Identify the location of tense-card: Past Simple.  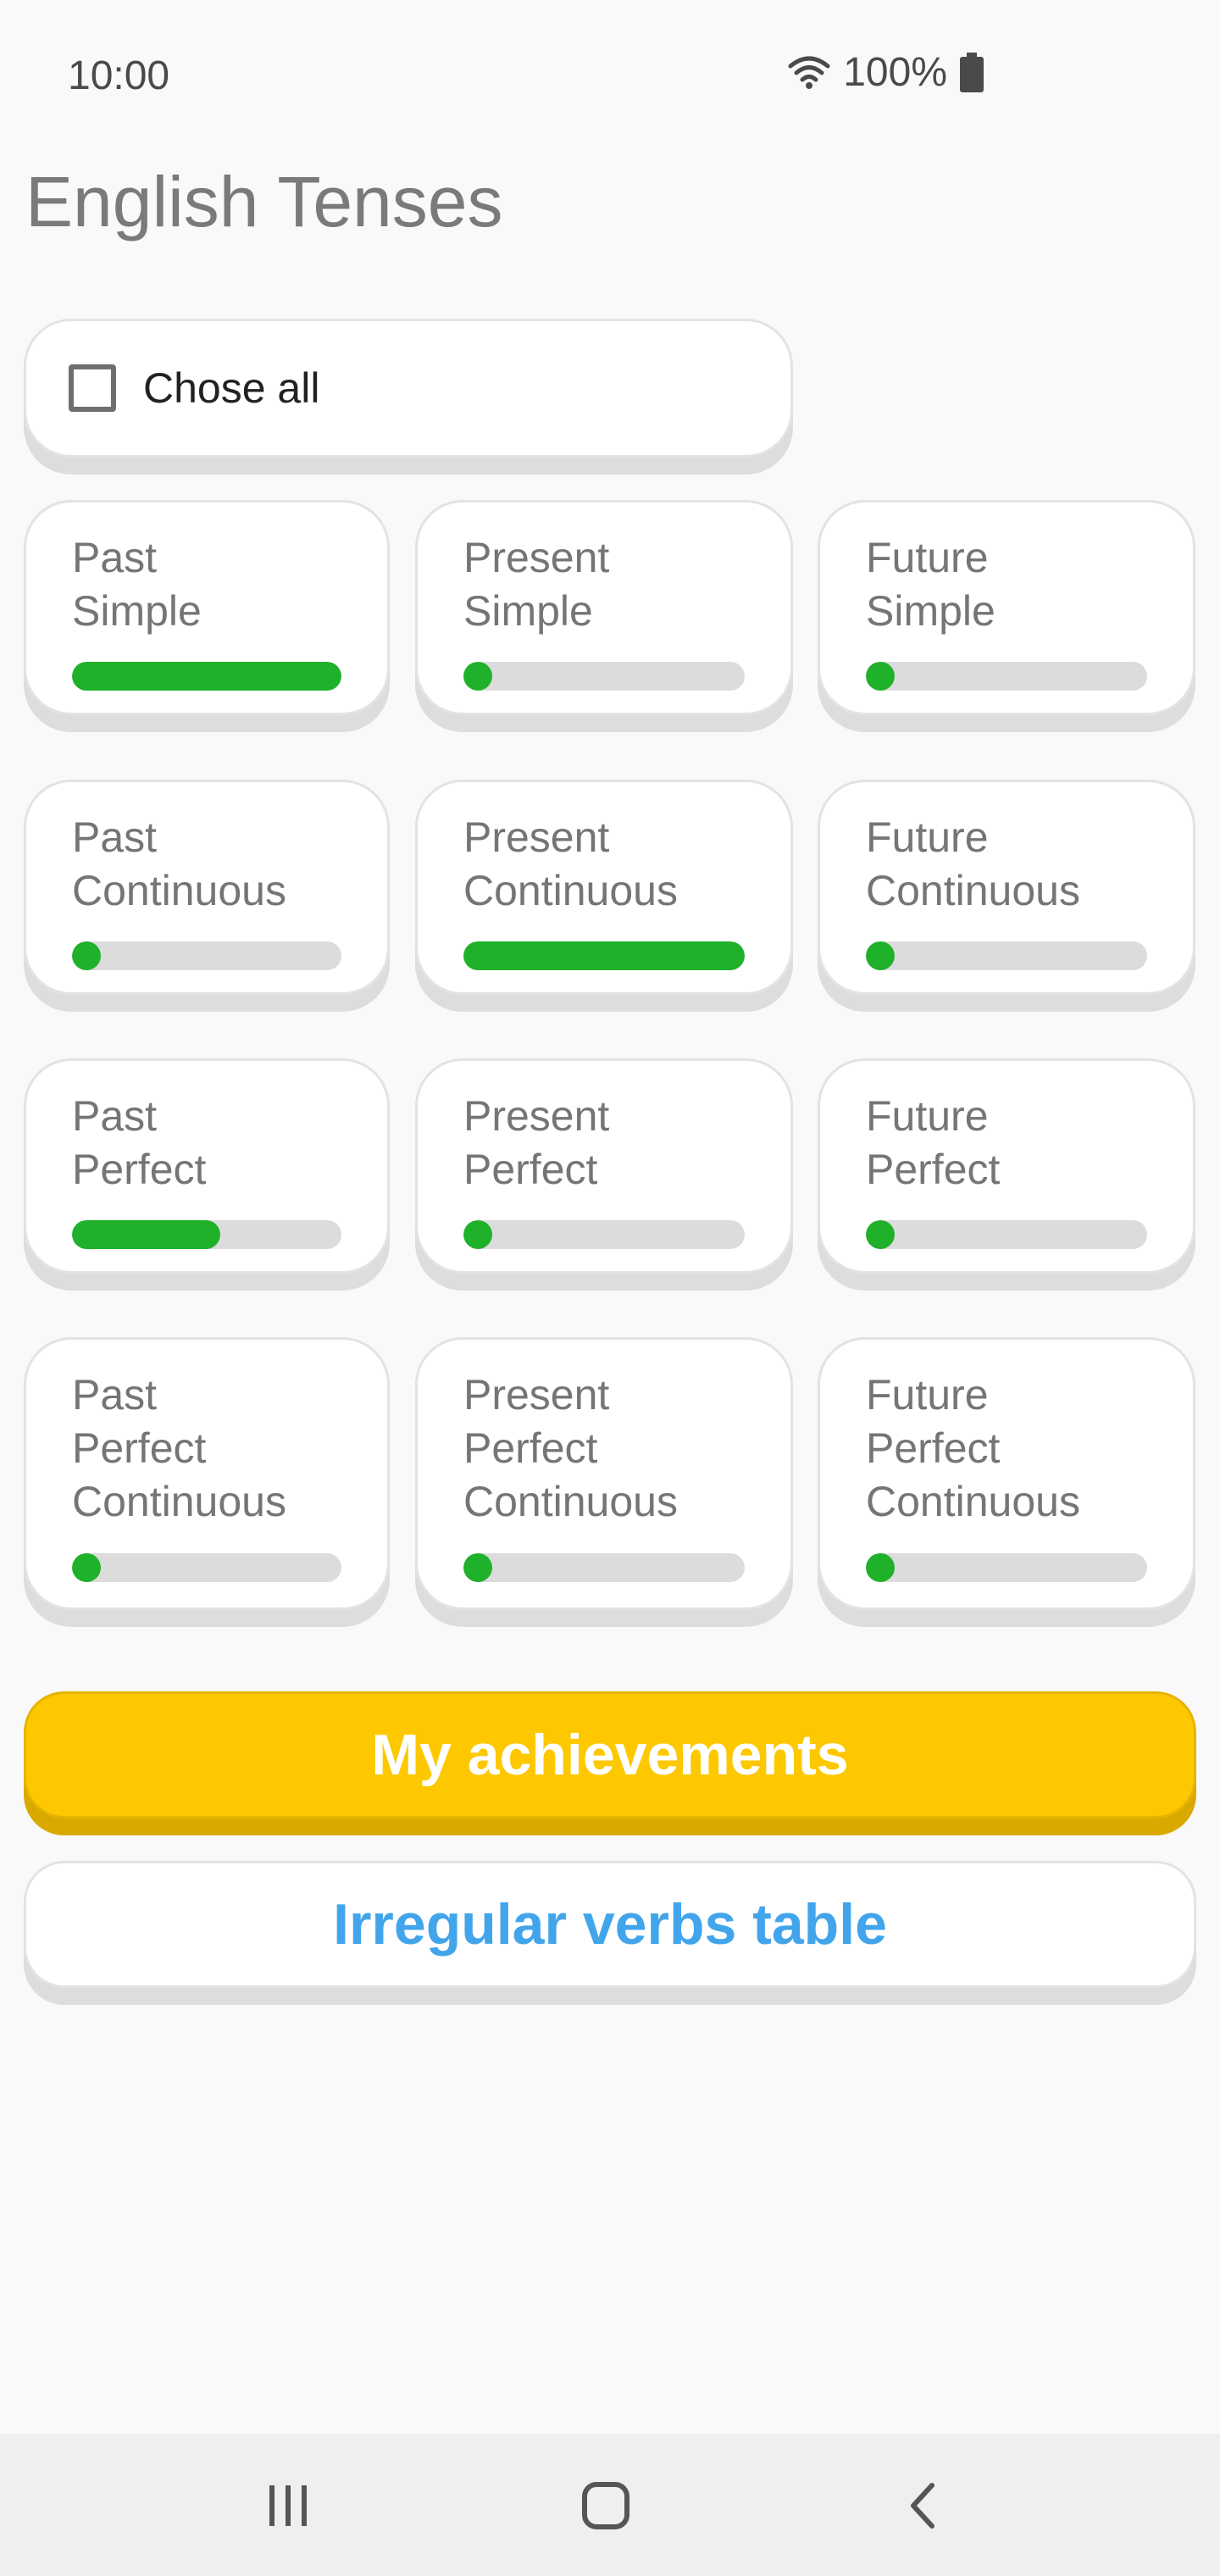
(207, 607).